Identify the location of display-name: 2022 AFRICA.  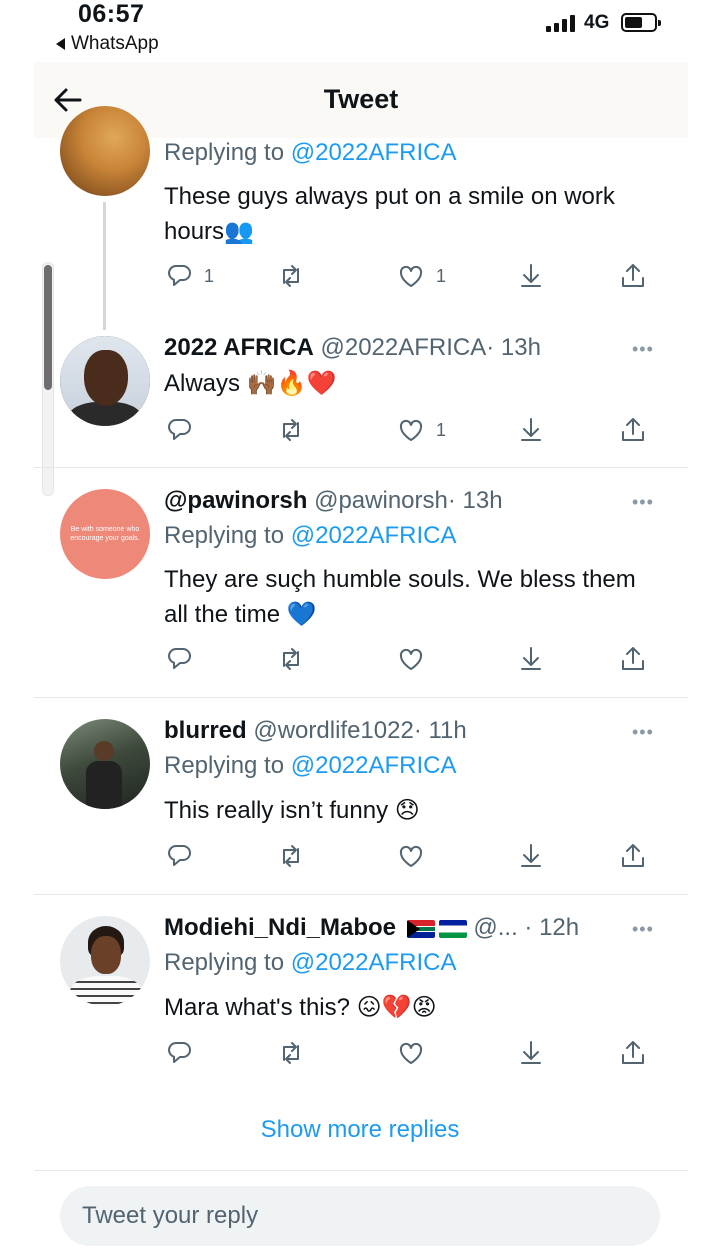
(239, 347).